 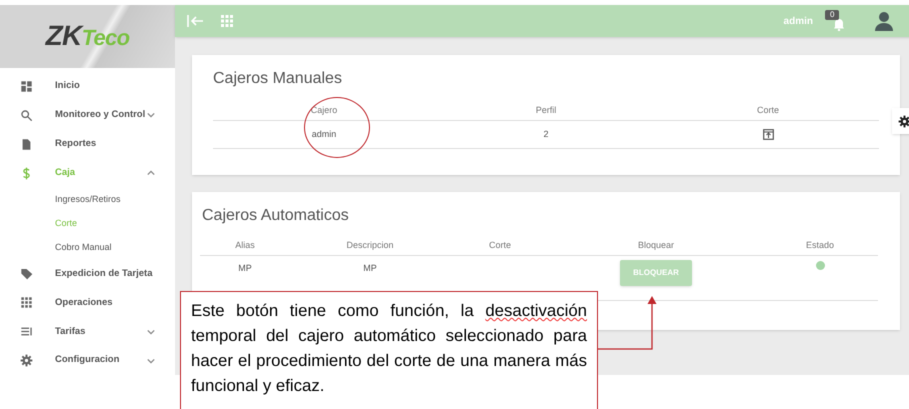 What do you see at coordinates (656, 246) in the screenshot?
I see `column-header: Bloquear` at bounding box center [656, 246].